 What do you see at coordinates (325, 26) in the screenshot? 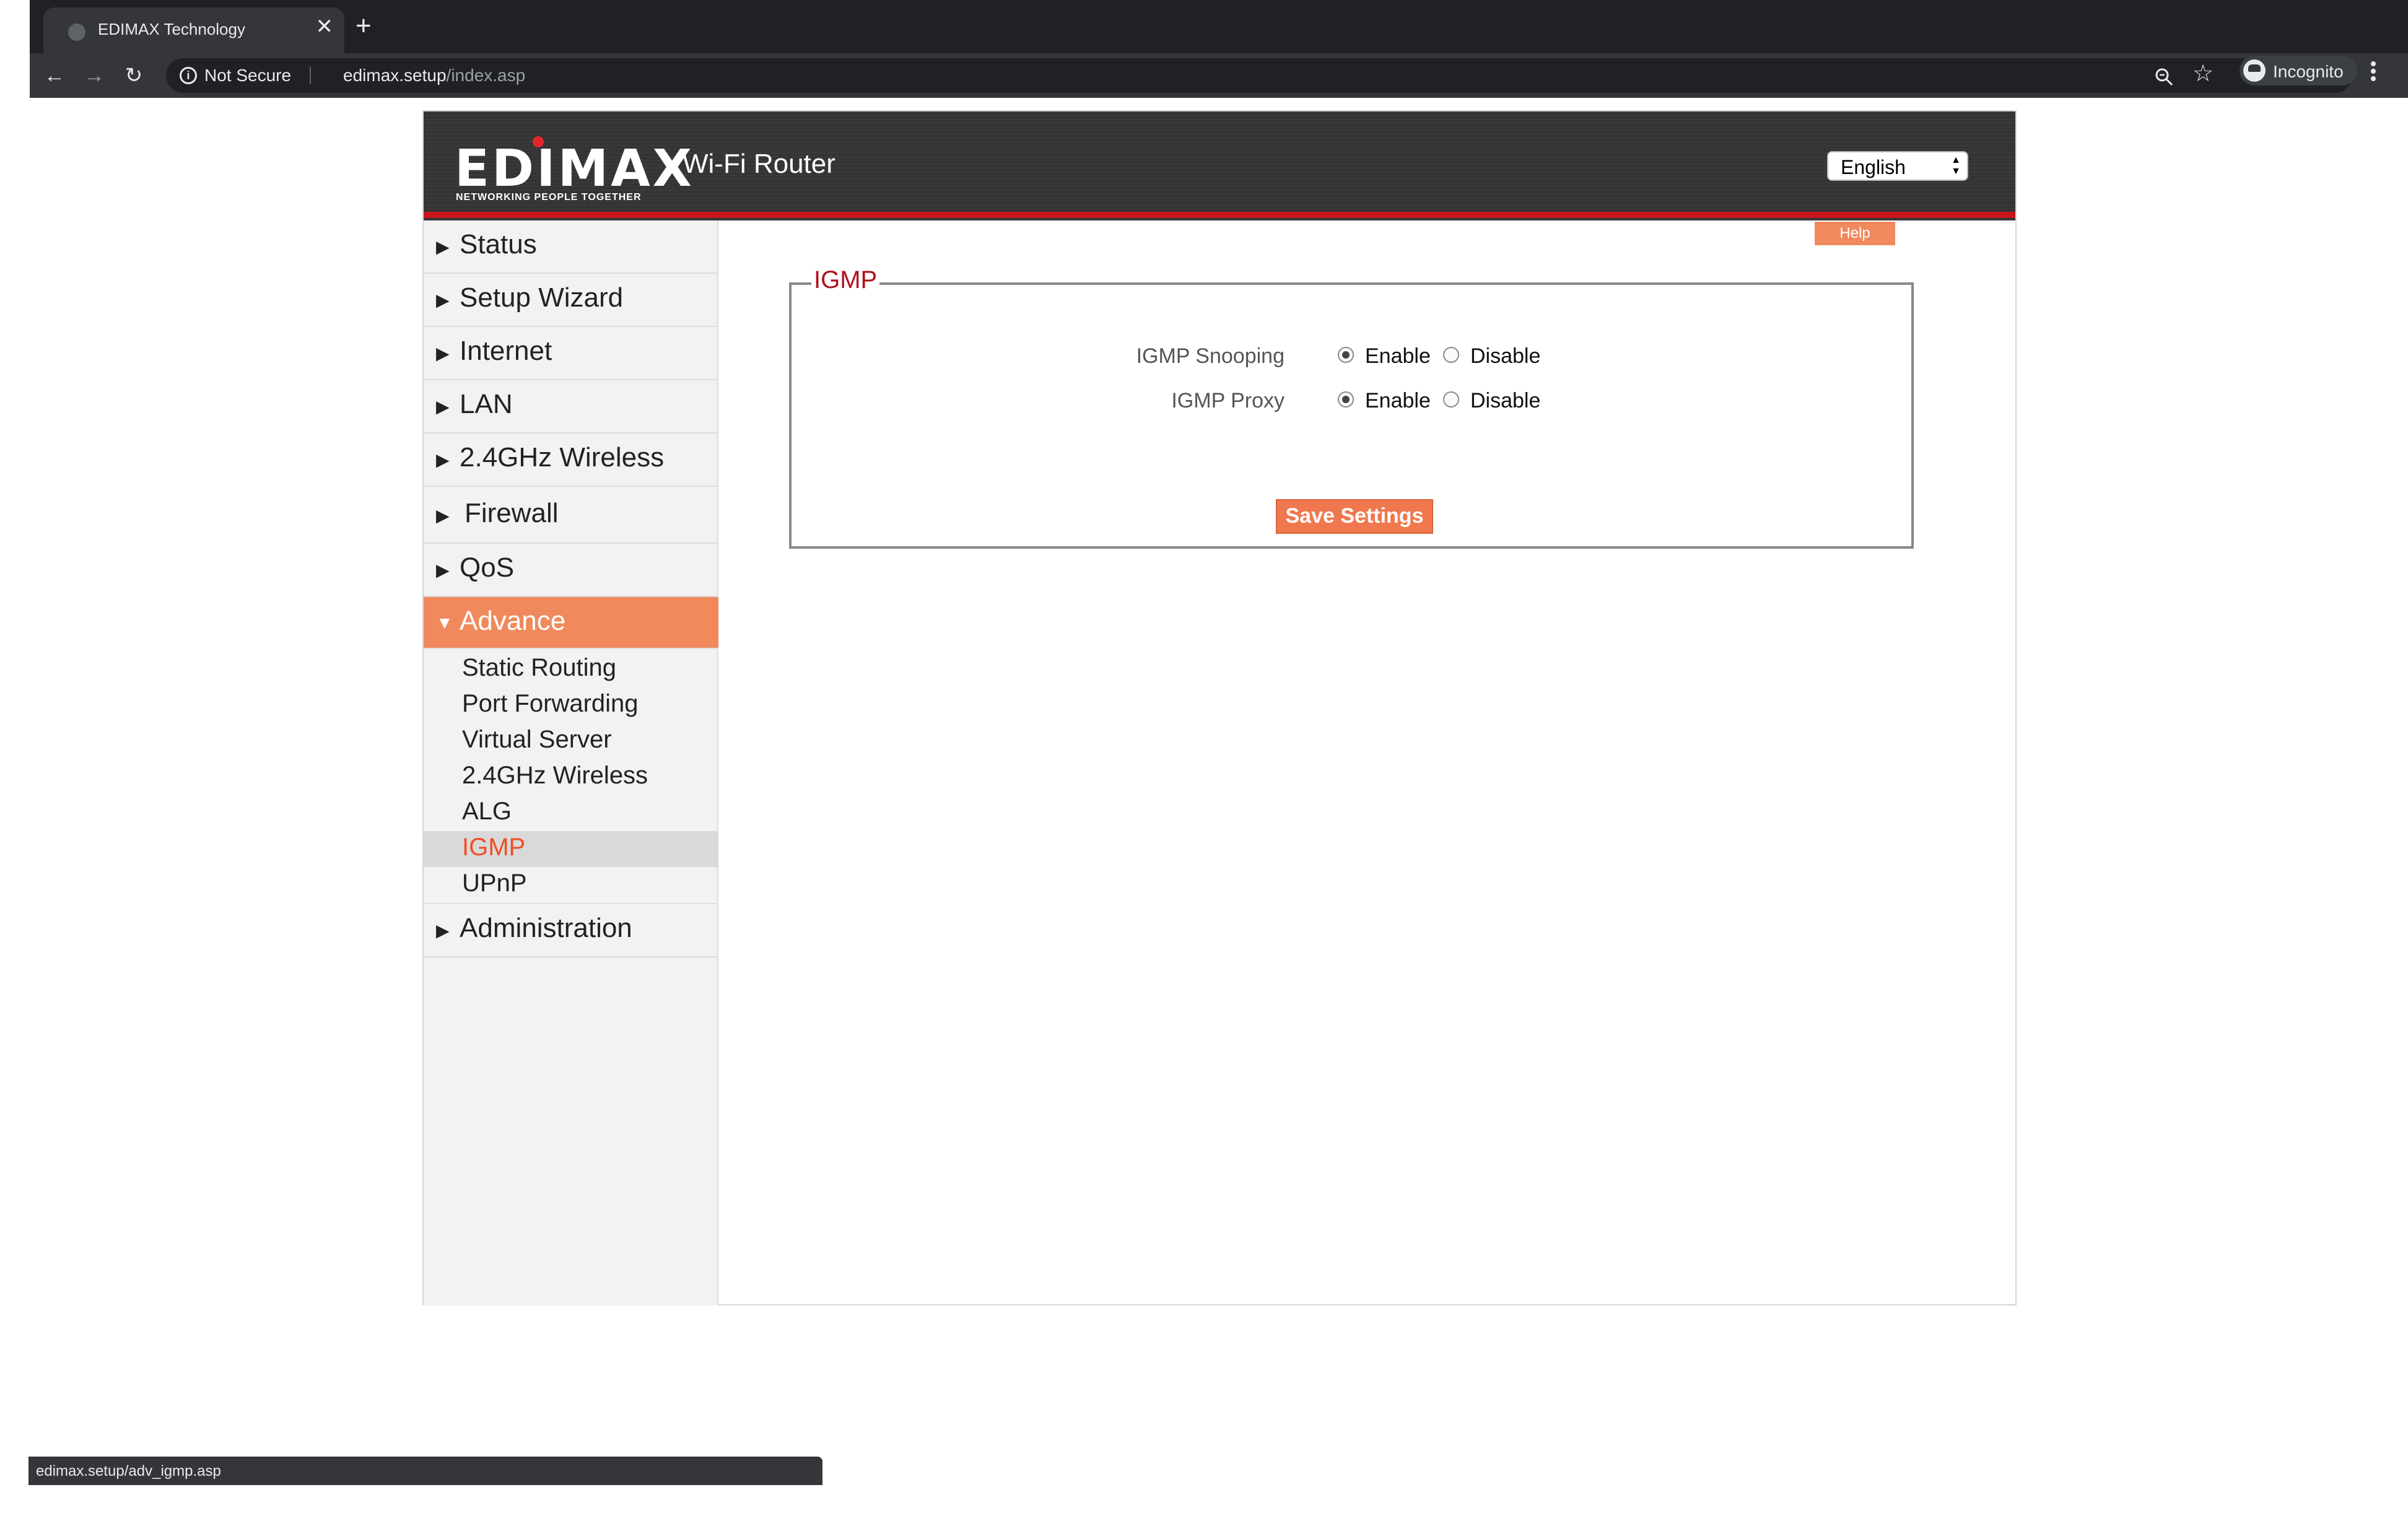
I see `close-icon: ✕` at bounding box center [325, 26].